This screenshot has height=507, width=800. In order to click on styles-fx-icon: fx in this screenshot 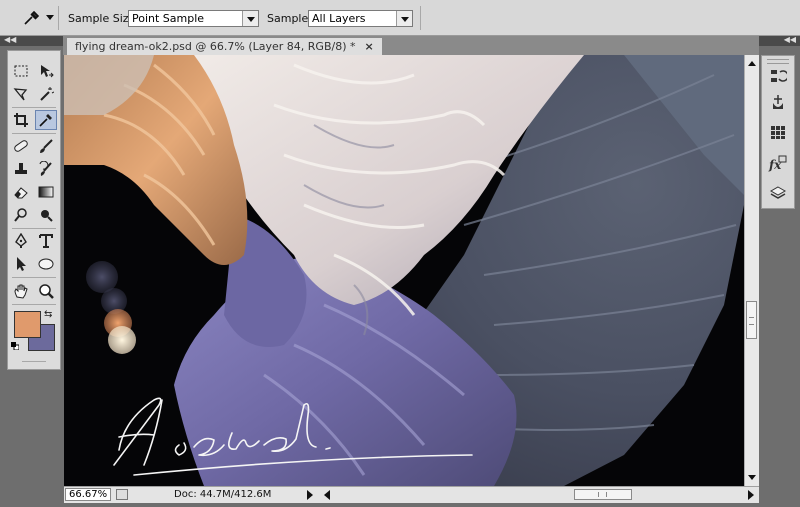, I will do `click(778, 163)`.